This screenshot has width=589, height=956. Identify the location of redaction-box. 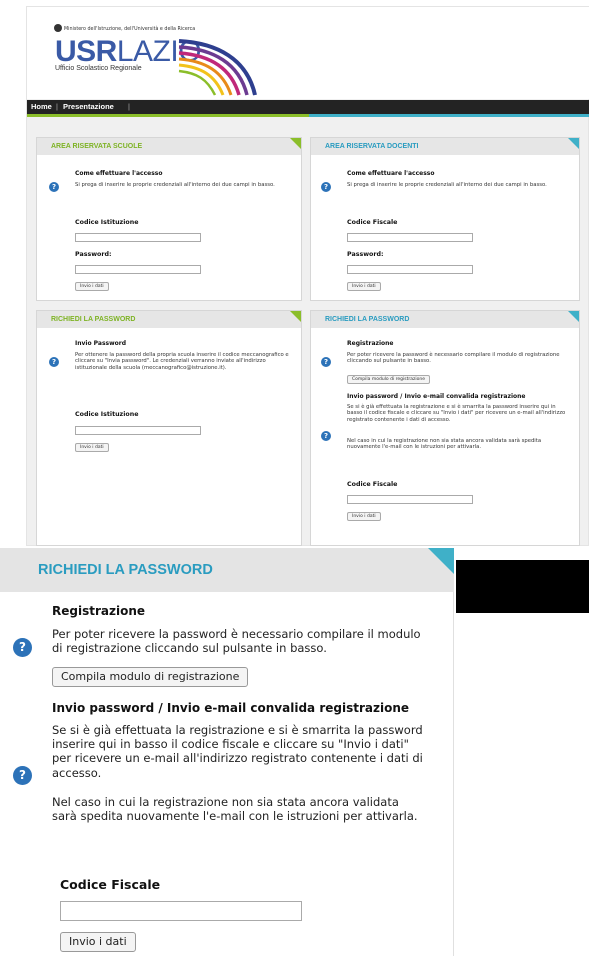
(522, 586).